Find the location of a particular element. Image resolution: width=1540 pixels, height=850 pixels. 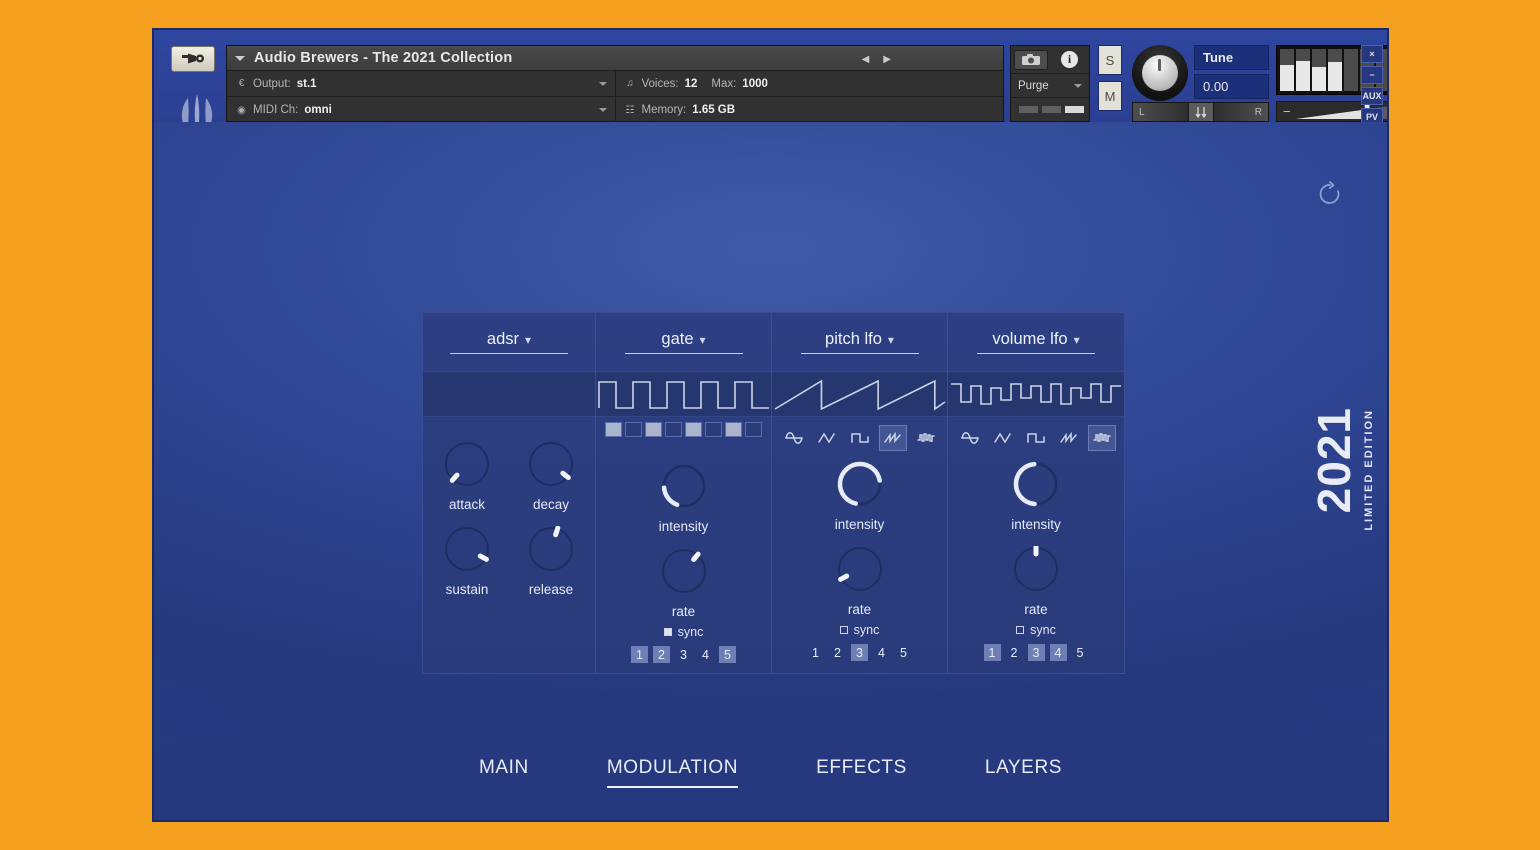

purge-bar is located at coordinates (1074, 109).